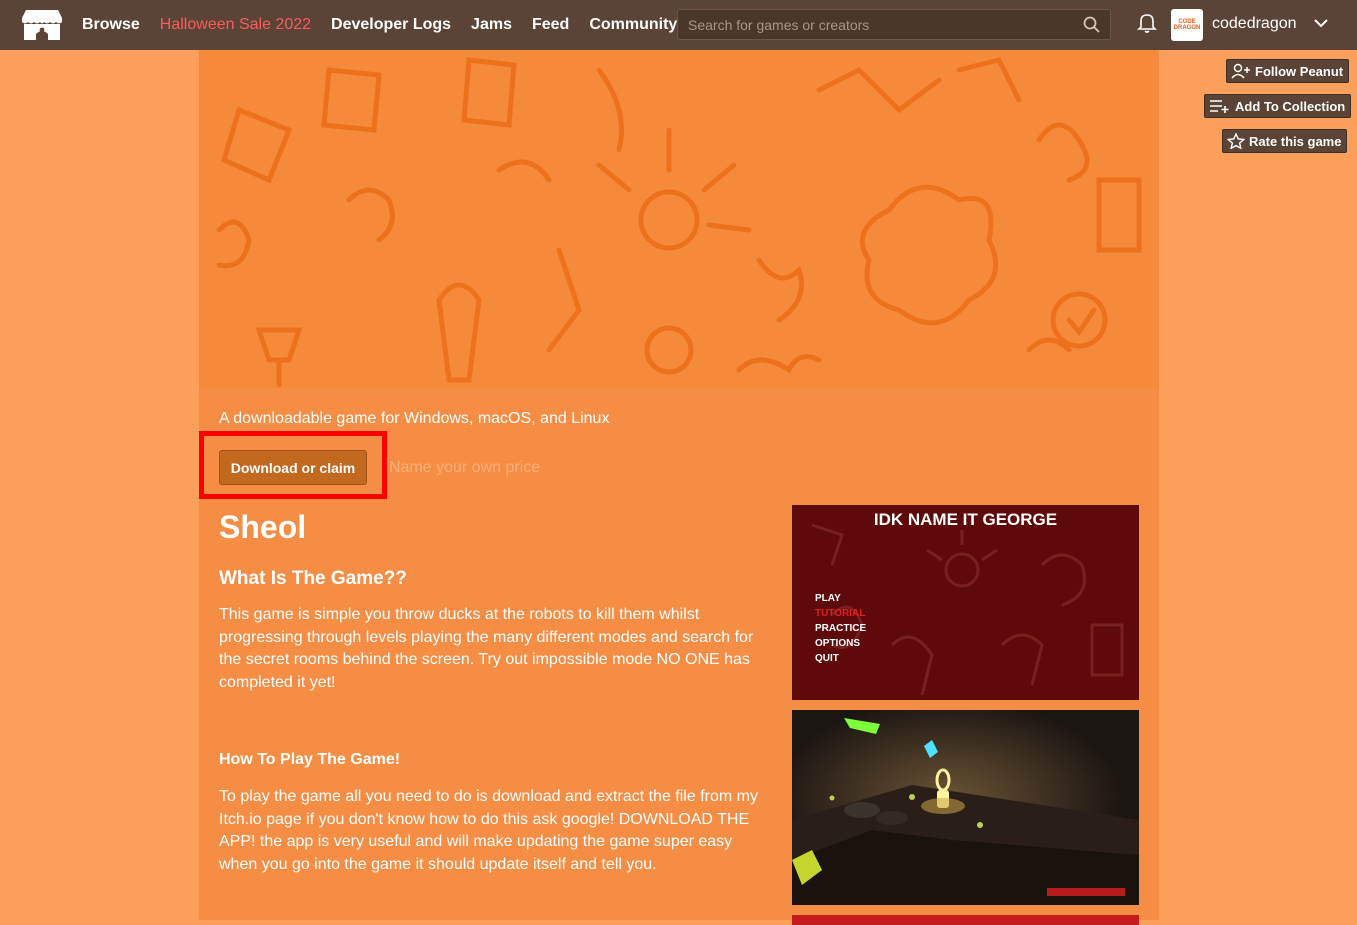 This screenshot has height=925, width=1357. I want to click on screenshot-gameplay, so click(965, 807).